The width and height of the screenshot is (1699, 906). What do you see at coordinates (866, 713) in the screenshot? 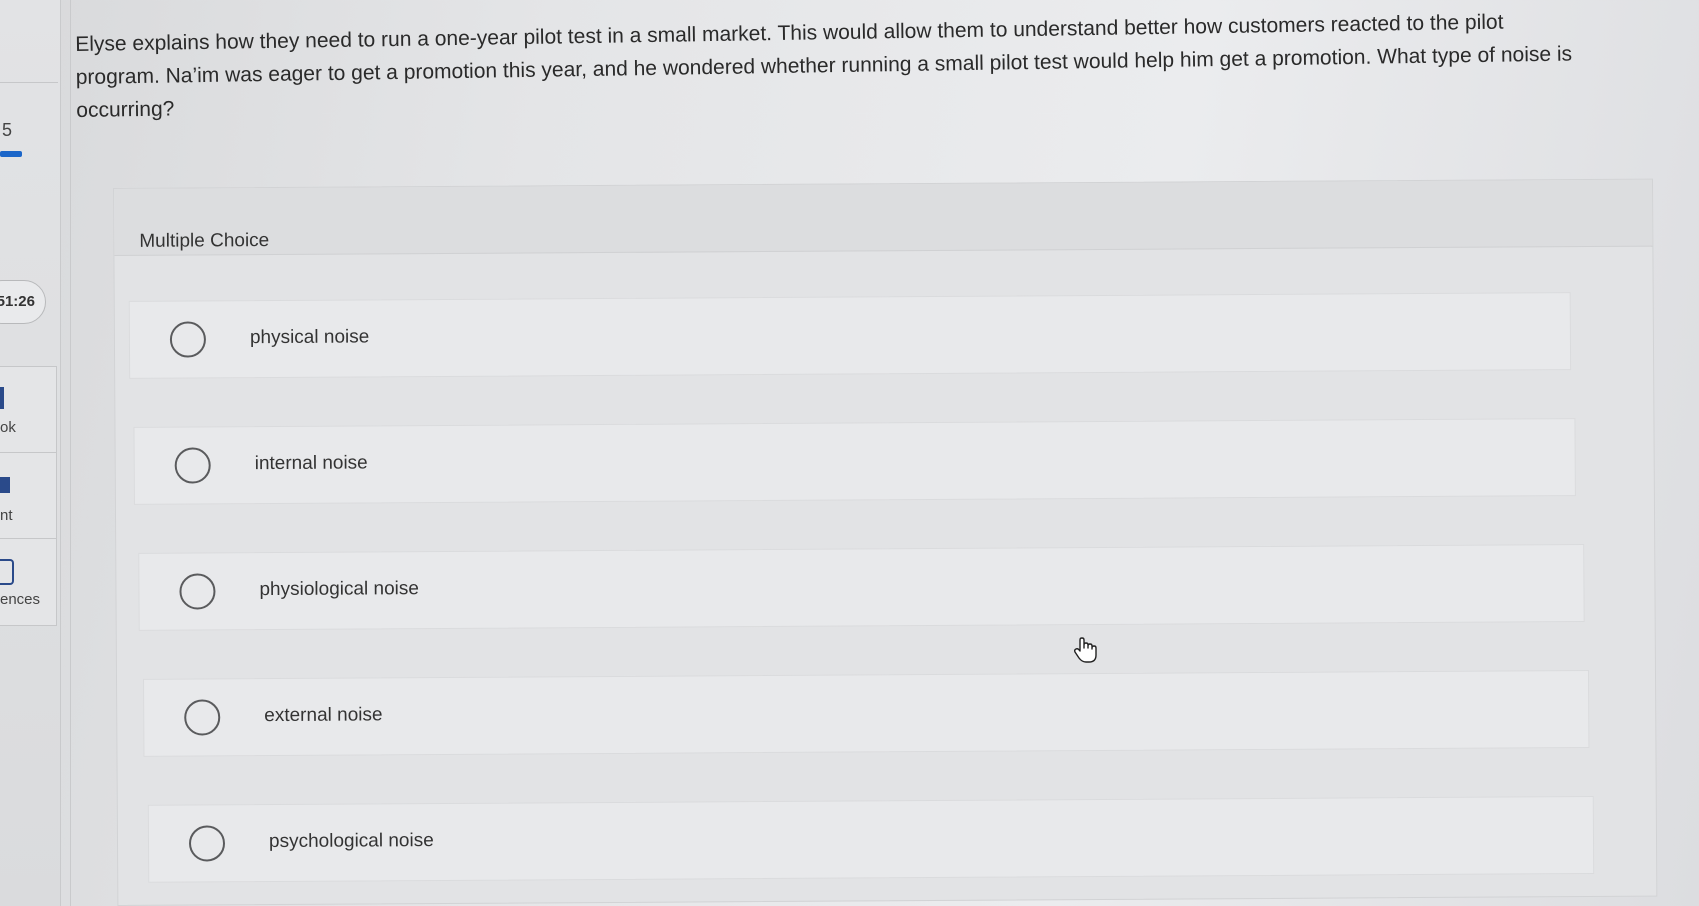
I see `answer-option: external noise` at bounding box center [866, 713].